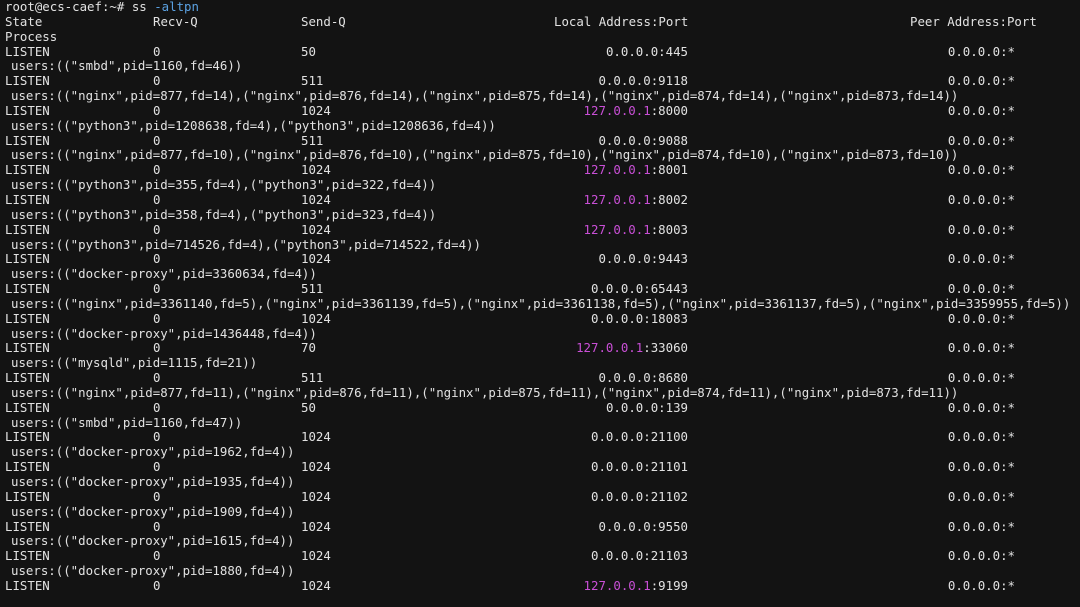 The width and height of the screenshot is (1080, 607). Describe the element at coordinates (665, 496) in the screenshot. I see `local-port: :21102` at that location.